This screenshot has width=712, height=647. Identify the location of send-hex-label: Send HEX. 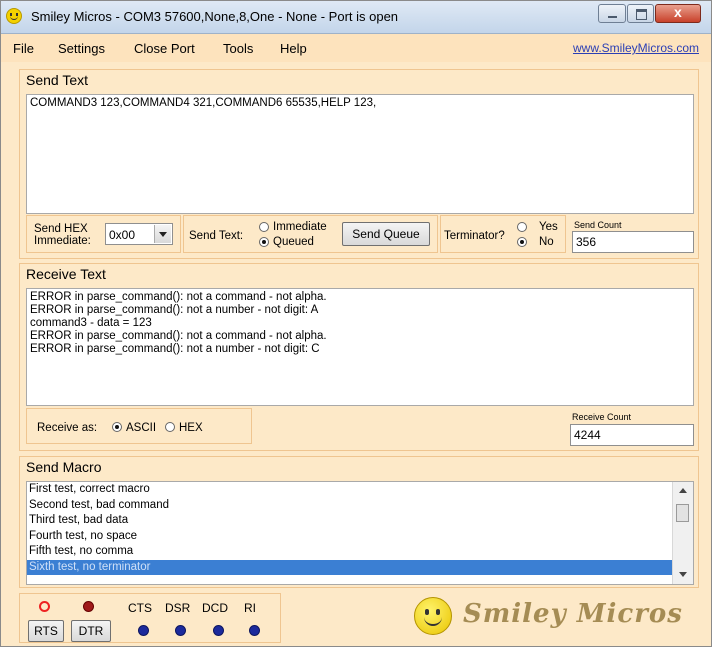
(61, 229).